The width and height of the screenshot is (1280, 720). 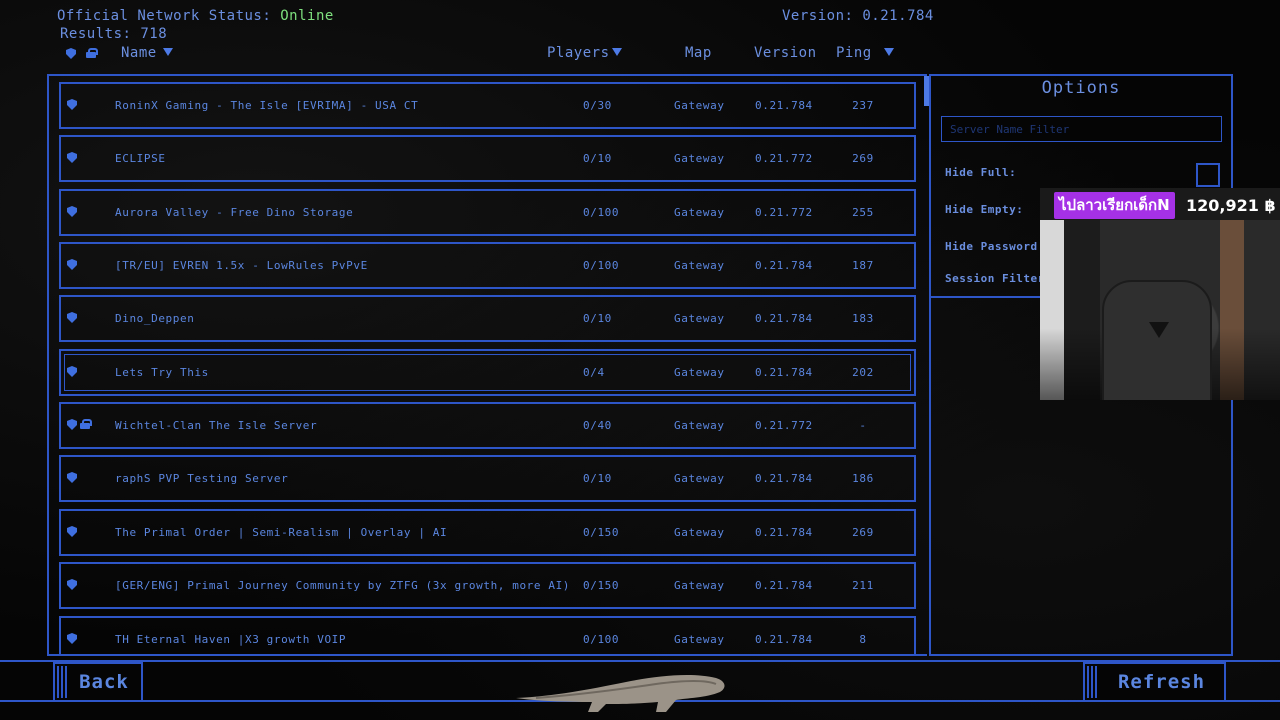 I want to click on column-ping: Ping, so click(x=865, y=53).